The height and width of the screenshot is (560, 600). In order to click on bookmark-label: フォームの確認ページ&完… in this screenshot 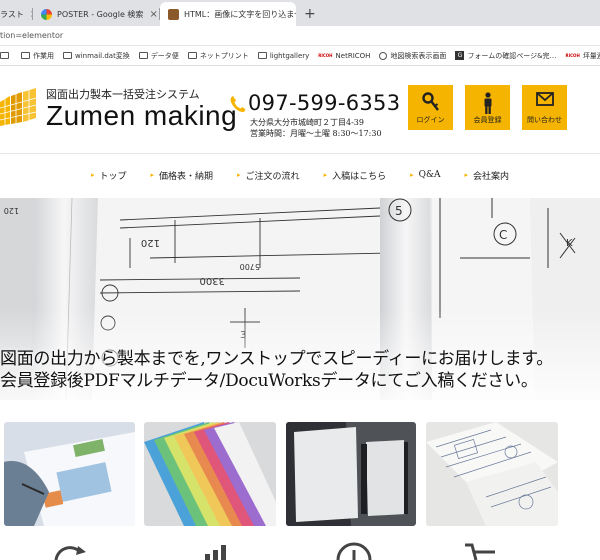, I will do `click(512, 55)`.